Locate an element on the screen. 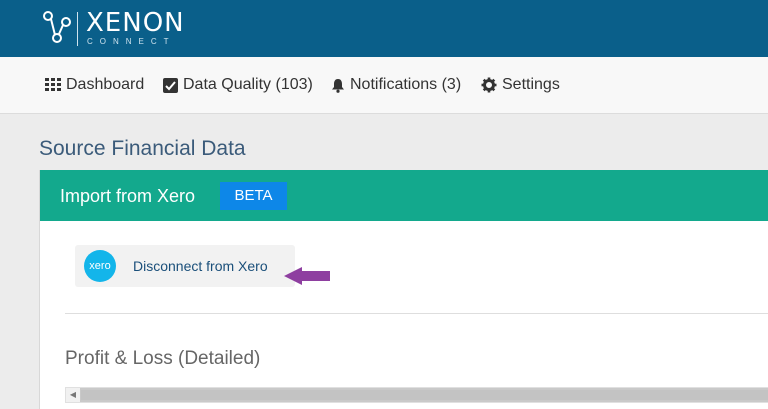  grid-icon is located at coordinates (53, 84).